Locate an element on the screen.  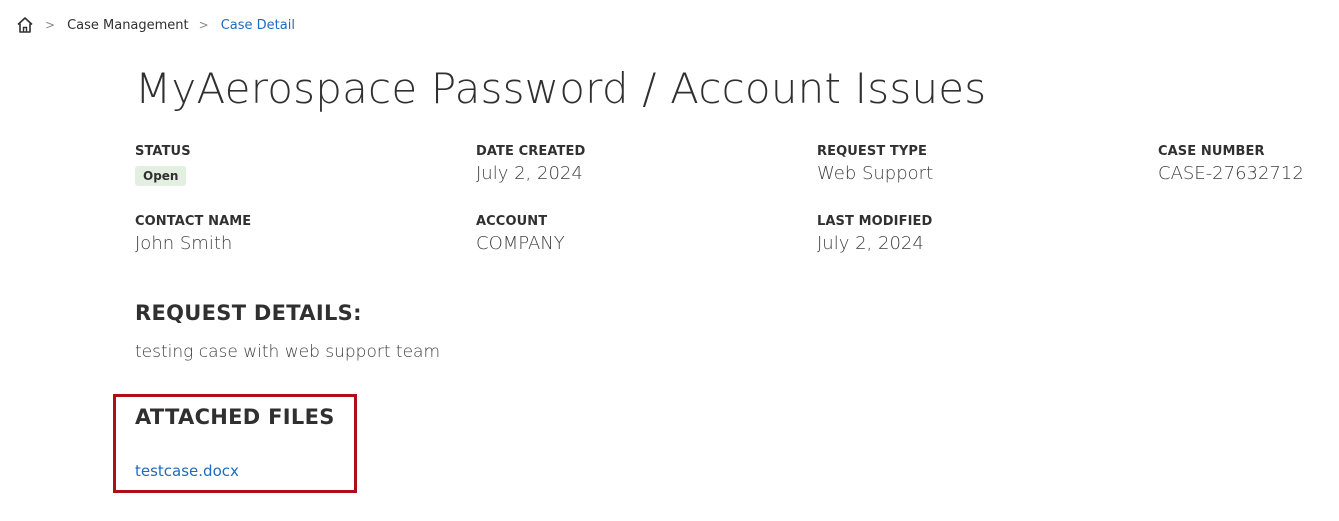
date-created-label: DATE CREATED is located at coordinates (531, 151).